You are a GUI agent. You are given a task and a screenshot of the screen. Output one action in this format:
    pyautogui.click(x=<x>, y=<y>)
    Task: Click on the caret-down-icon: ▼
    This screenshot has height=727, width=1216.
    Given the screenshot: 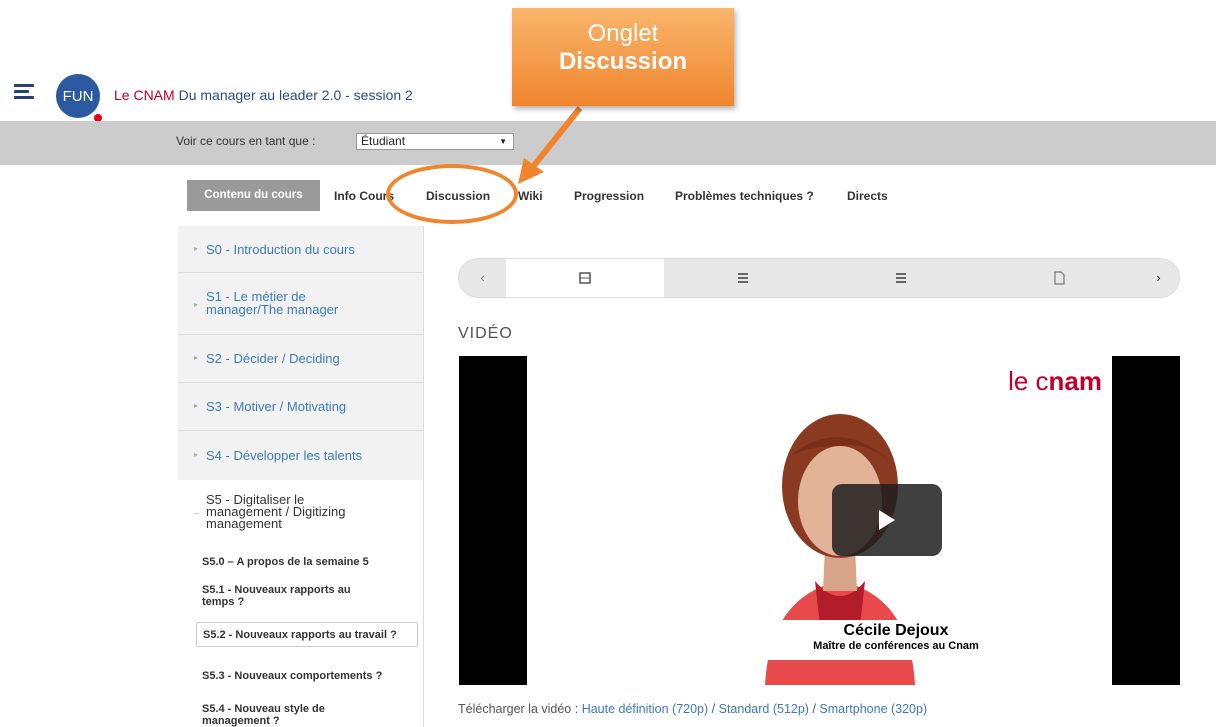 What is the action you would take?
    pyautogui.click(x=503, y=141)
    